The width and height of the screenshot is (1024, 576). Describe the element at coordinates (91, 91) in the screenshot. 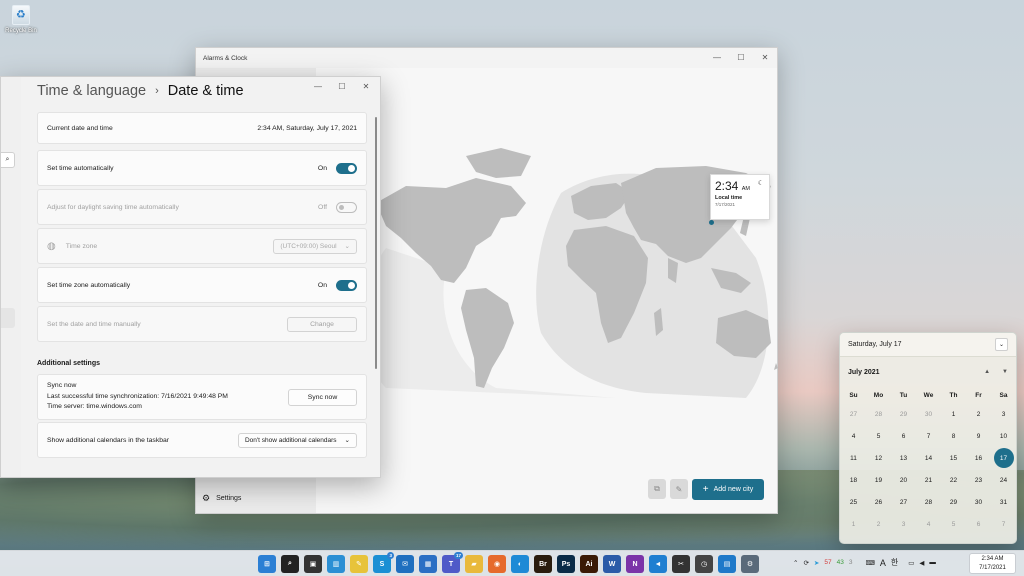

I see `breadcrumb-parent: Time & language` at that location.